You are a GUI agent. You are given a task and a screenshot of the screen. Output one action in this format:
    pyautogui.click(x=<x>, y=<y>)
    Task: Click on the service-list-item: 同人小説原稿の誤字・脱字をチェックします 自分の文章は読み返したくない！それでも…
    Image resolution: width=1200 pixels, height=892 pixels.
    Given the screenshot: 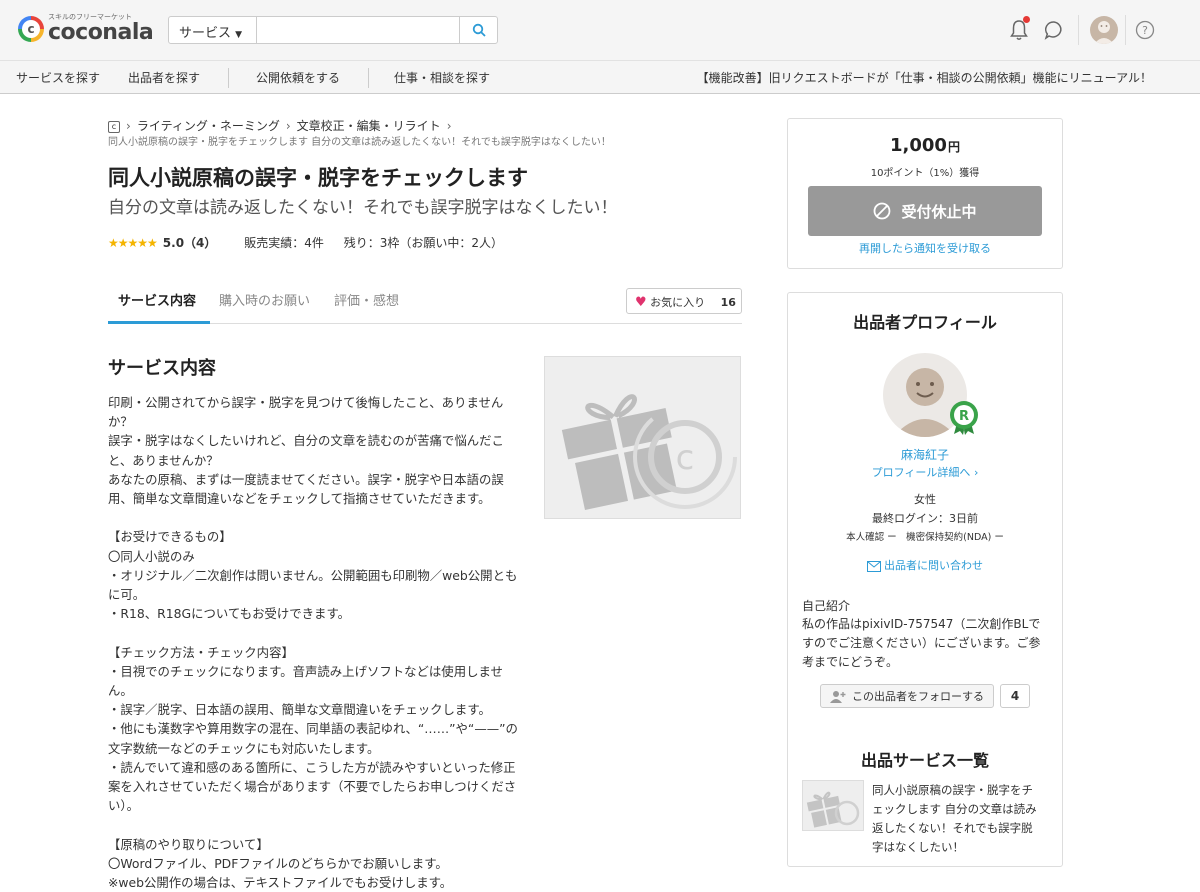 What is the action you would take?
    pyautogui.click(x=958, y=819)
    